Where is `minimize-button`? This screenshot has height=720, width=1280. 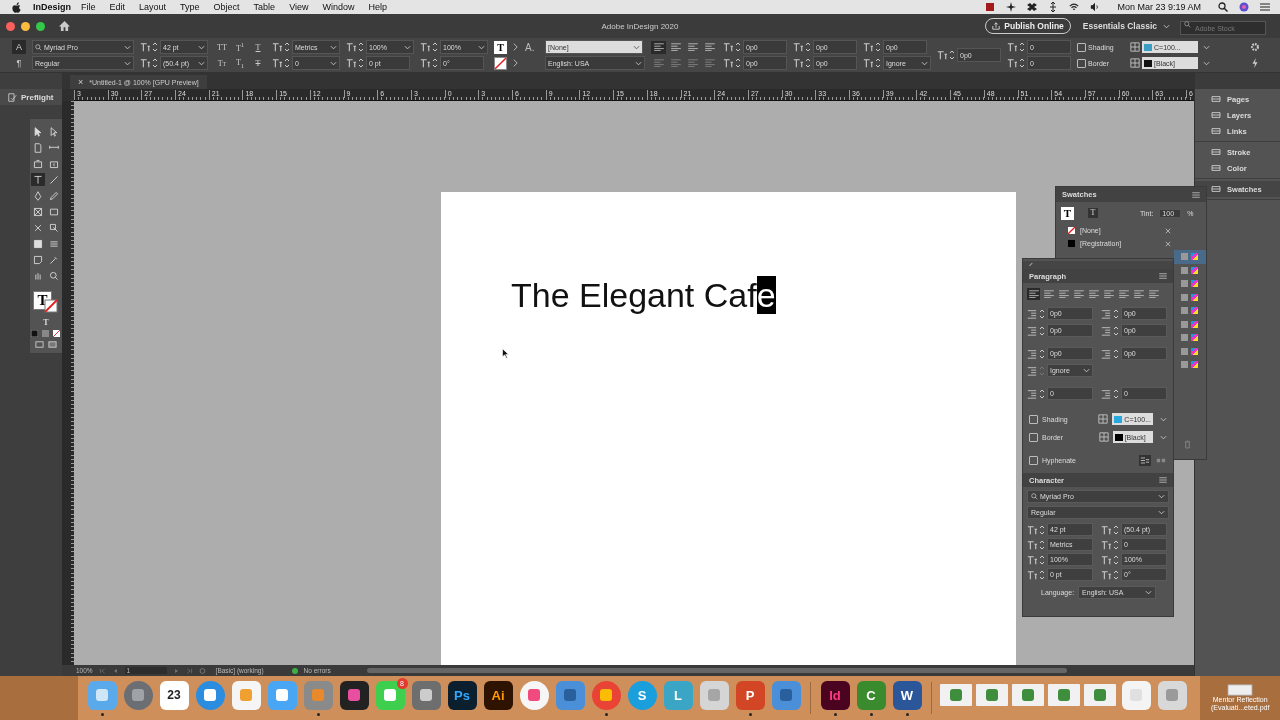
minimize-button is located at coordinates (25, 26).